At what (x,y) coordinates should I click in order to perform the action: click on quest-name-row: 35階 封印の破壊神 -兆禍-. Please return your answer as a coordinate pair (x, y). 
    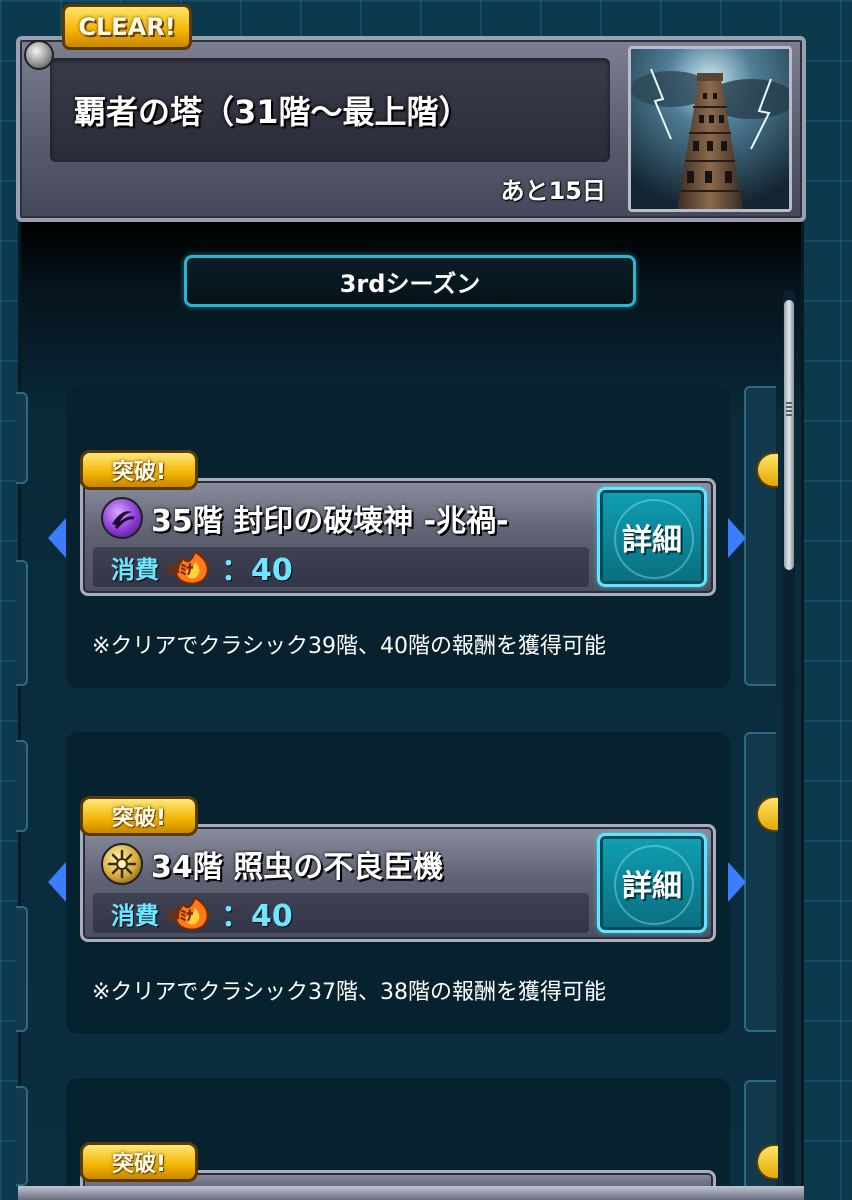
    Looking at the image, I should click on (341, 518).